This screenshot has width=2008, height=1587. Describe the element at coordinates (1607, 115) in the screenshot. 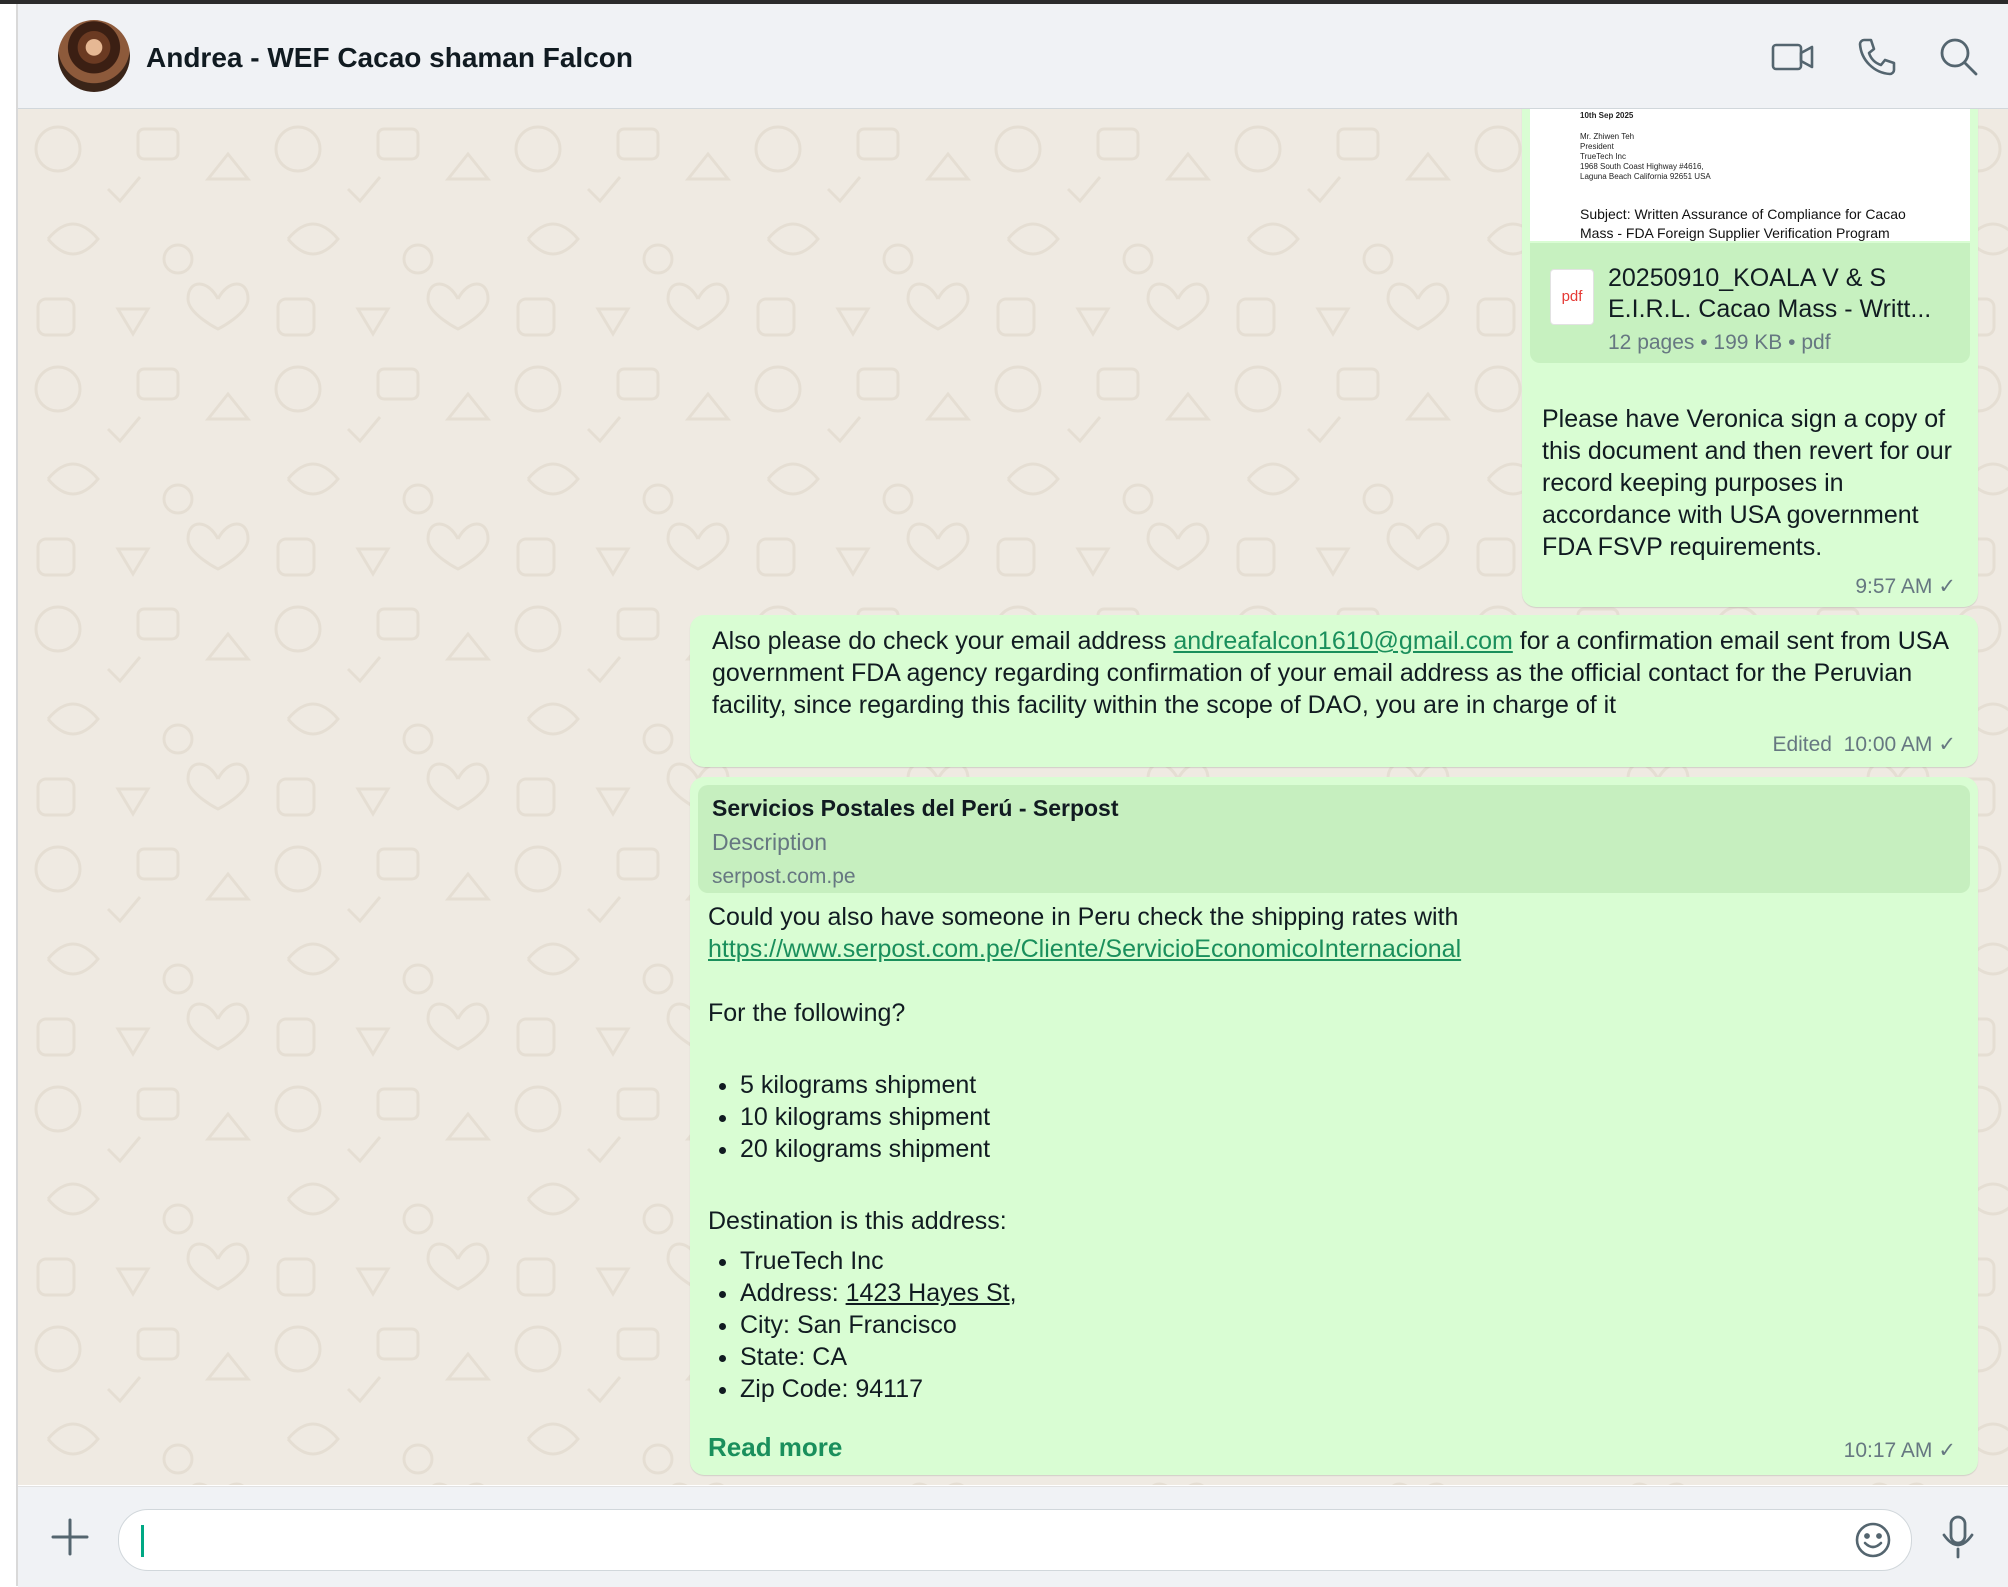

I see `preview-date: 10th Sep 2025` at that location.